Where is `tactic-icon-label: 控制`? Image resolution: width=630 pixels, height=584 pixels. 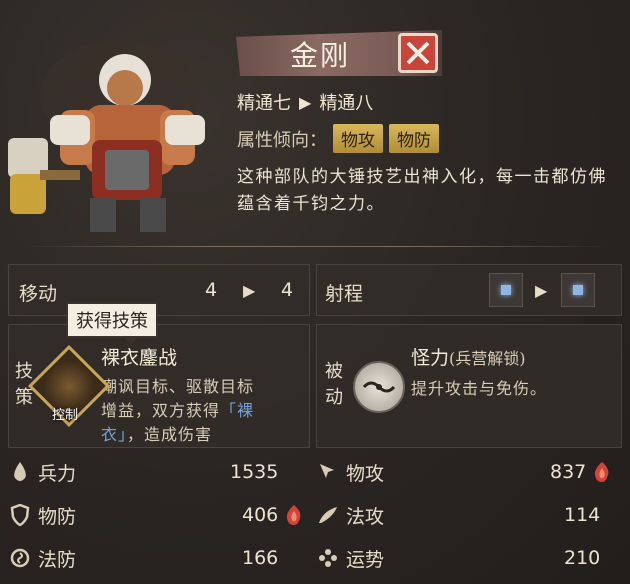 tactic-icon-label: 控制 is located at coordinates (65, 415).